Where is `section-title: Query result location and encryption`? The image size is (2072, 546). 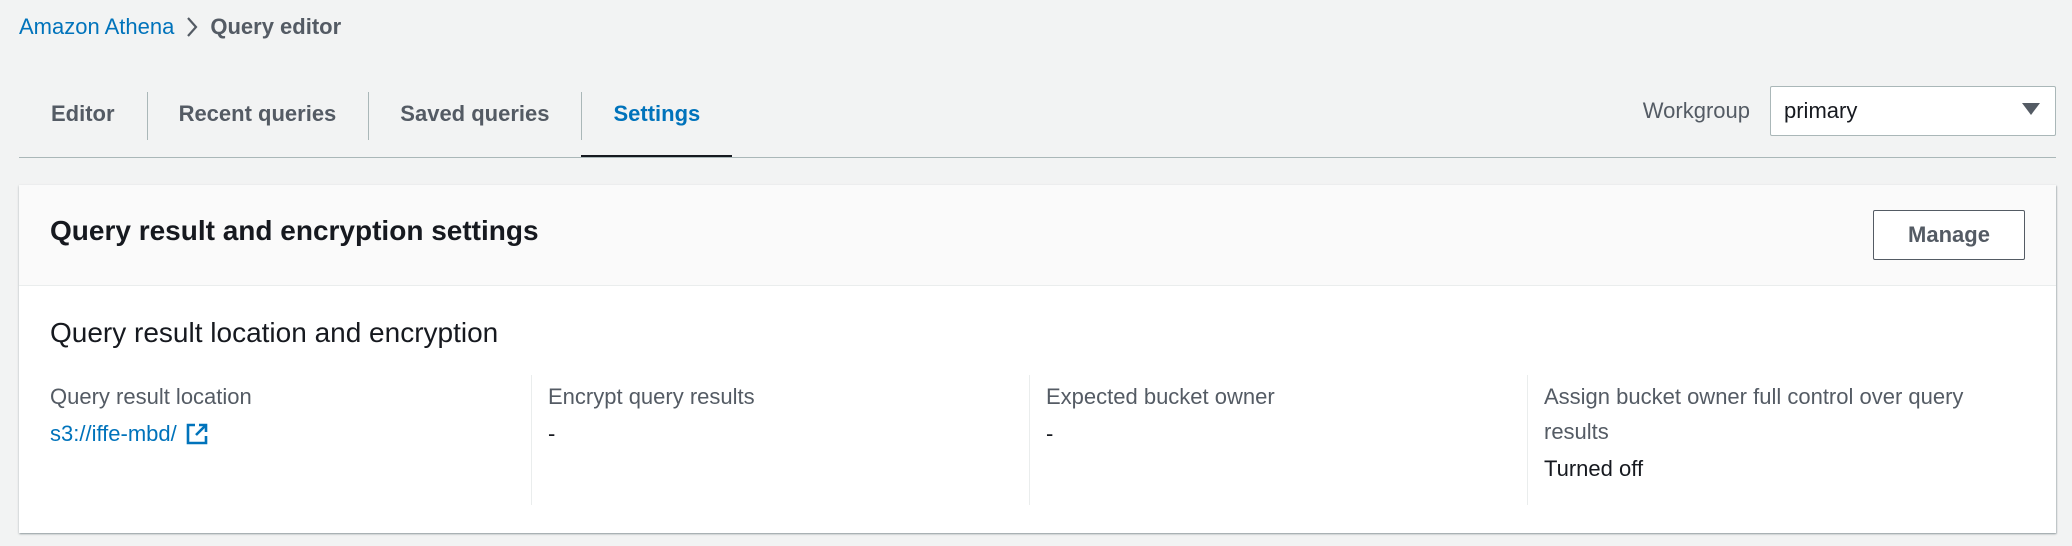 section-title: Query result location and encryption is located at coordinates (274, 332).